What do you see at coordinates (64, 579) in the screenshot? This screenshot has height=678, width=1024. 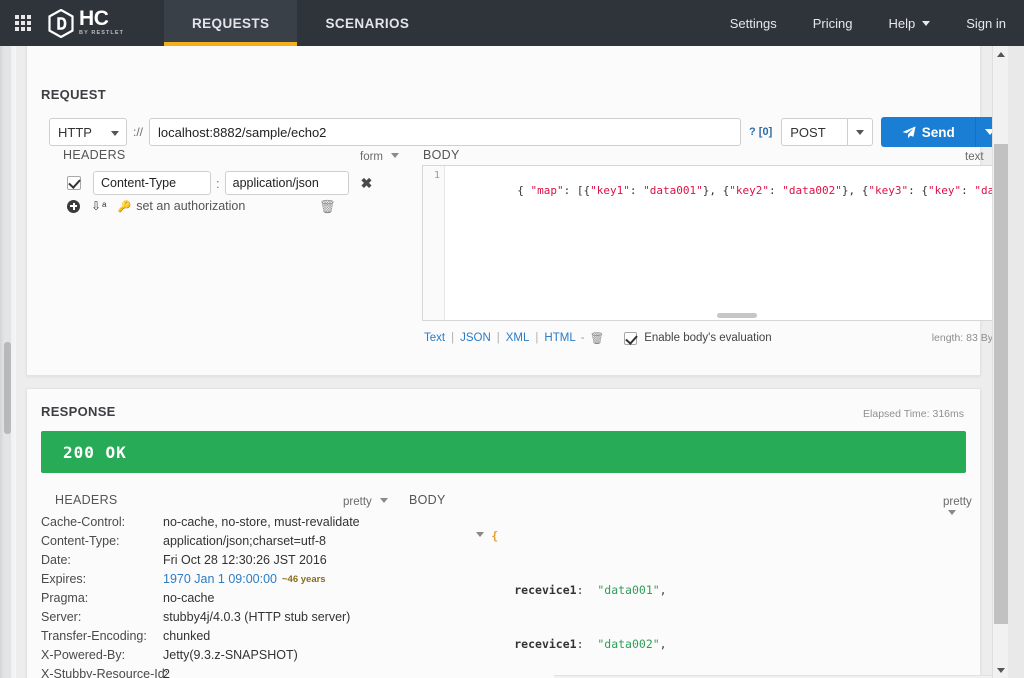 I see `header-name: Expires:` at bounding box center [64, 579].